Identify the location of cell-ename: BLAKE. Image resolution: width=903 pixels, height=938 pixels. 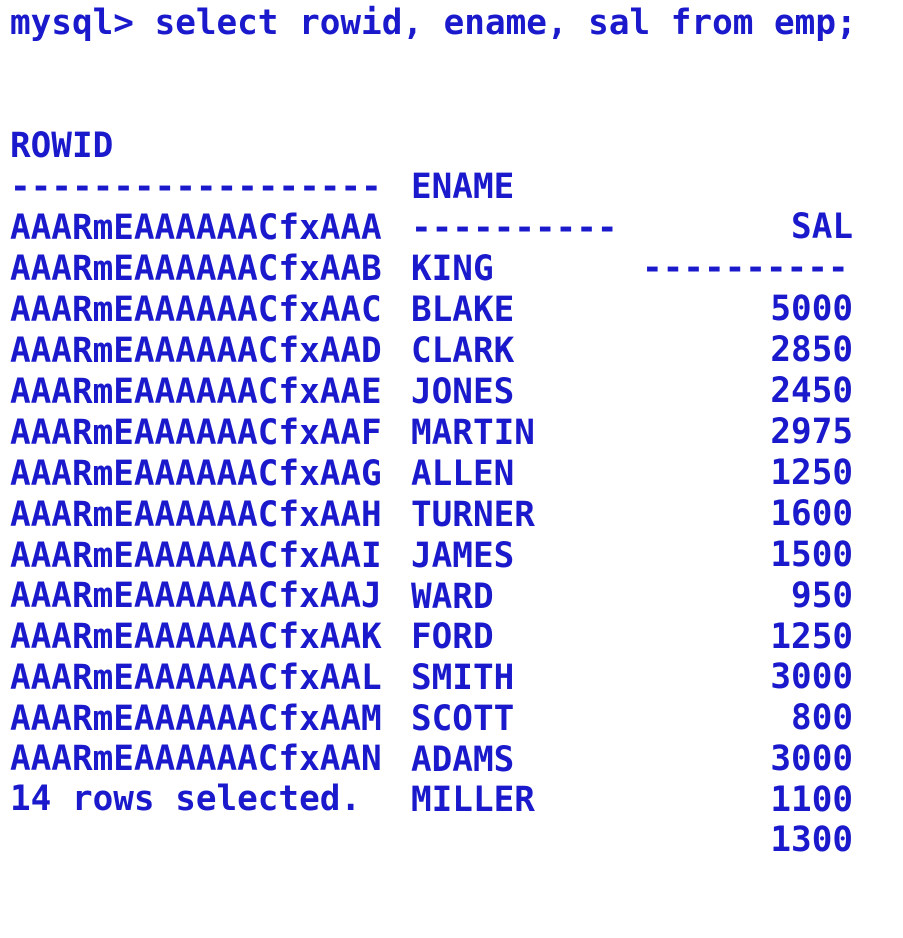
(463, 309).